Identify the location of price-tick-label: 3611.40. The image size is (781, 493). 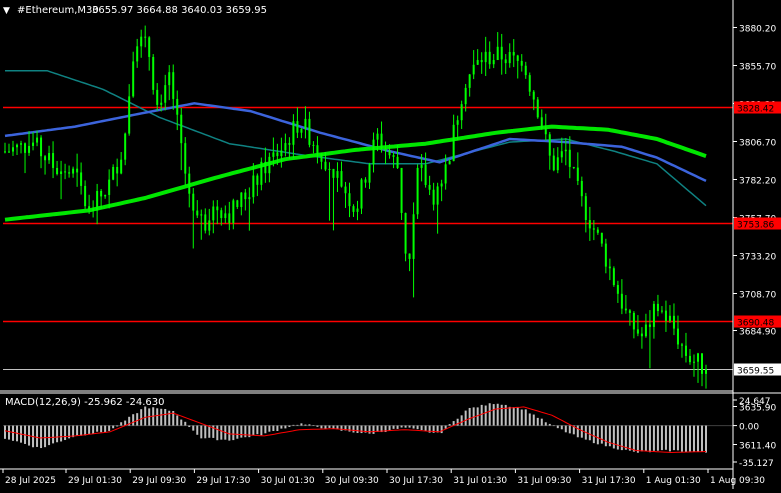
(757, 447).